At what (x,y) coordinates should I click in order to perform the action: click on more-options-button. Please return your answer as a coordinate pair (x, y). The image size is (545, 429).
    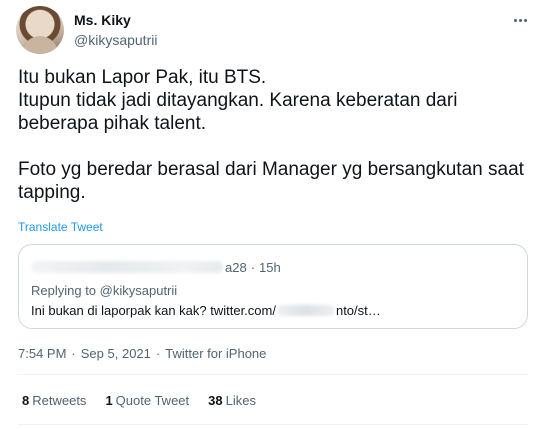
    Looking at the image, I should click on (520, 20).